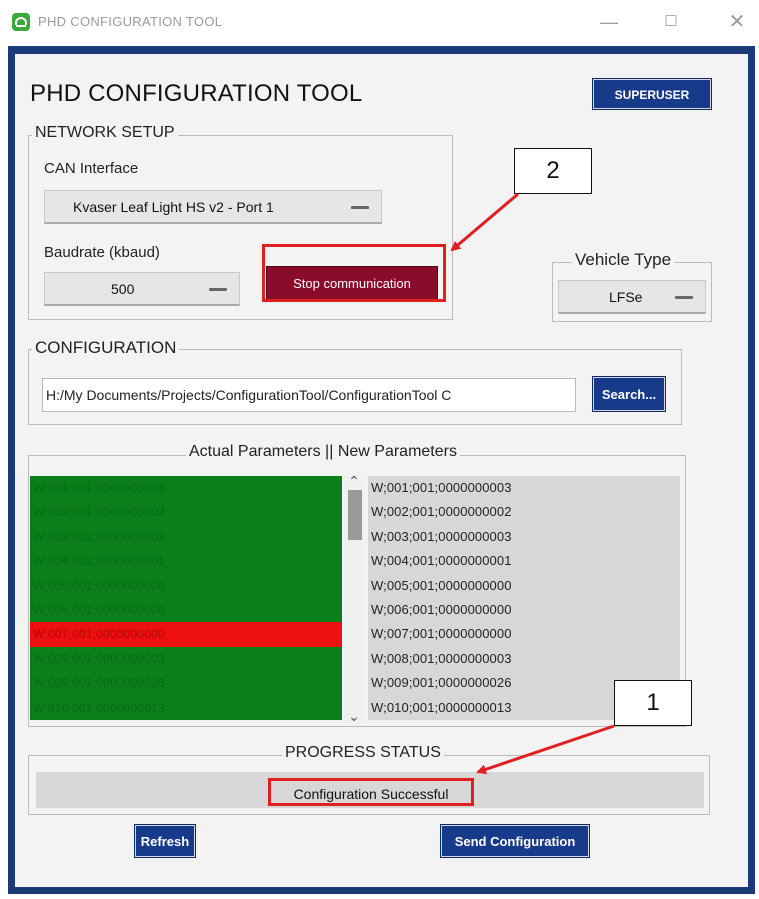 This screenshot has width=759, height=899. Describe the element at coordinates (186, 561) in the screenshot. I see `actual-param-row: W;004;001;0000000001` at that location.